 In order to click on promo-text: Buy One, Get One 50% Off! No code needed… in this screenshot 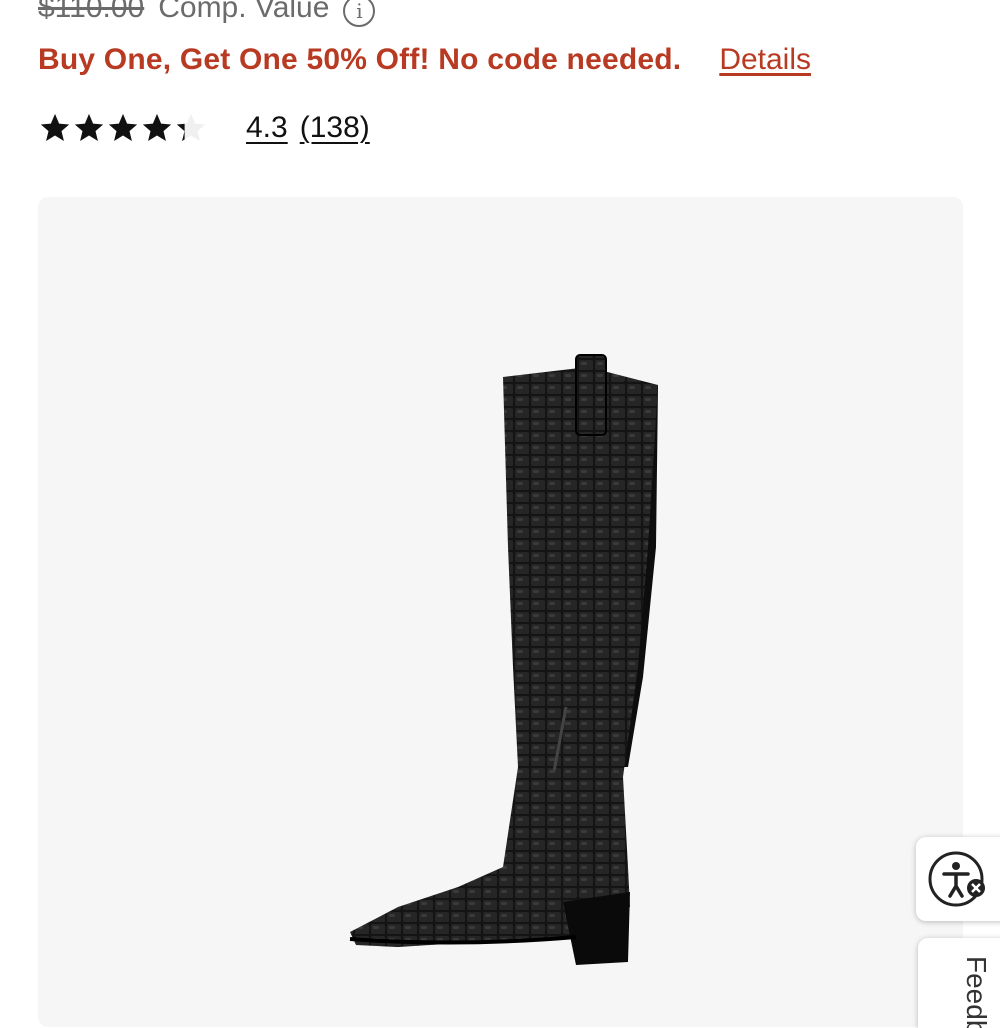, I will do `click(360, 59)`.